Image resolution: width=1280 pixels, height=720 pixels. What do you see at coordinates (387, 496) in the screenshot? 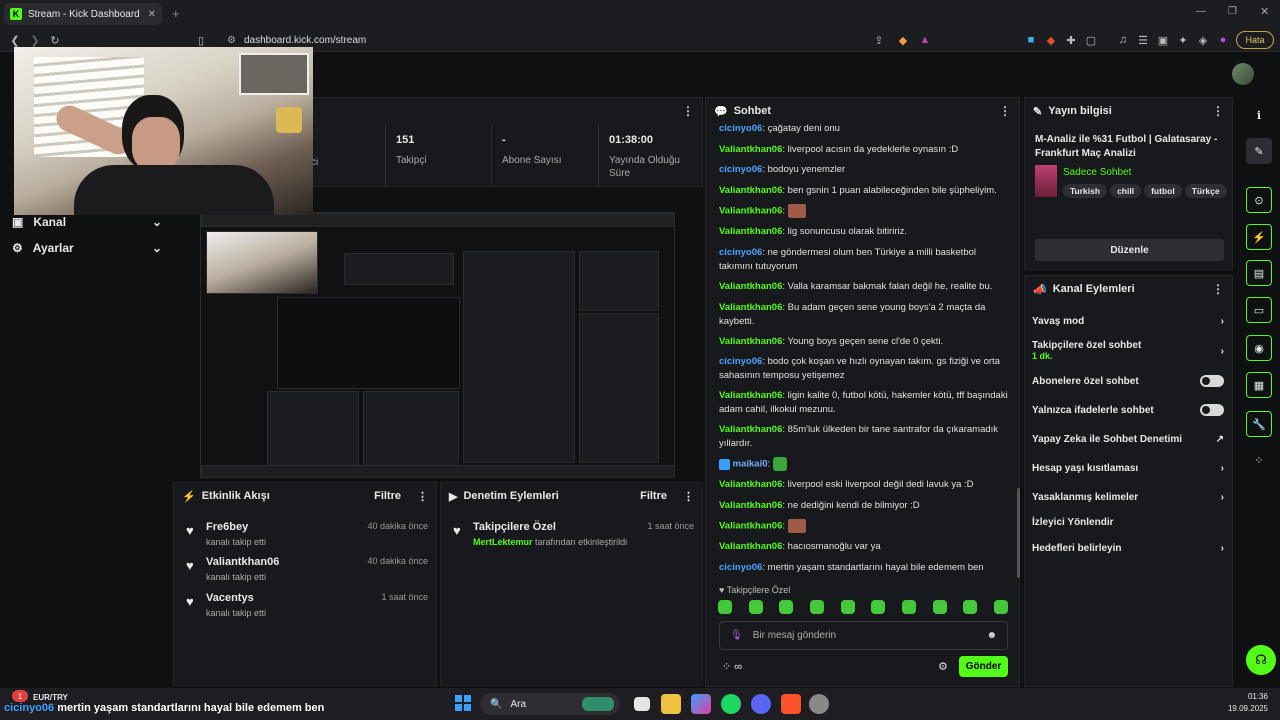
I see `event-filter-button: Filtre` at bounding box center [387, 496].